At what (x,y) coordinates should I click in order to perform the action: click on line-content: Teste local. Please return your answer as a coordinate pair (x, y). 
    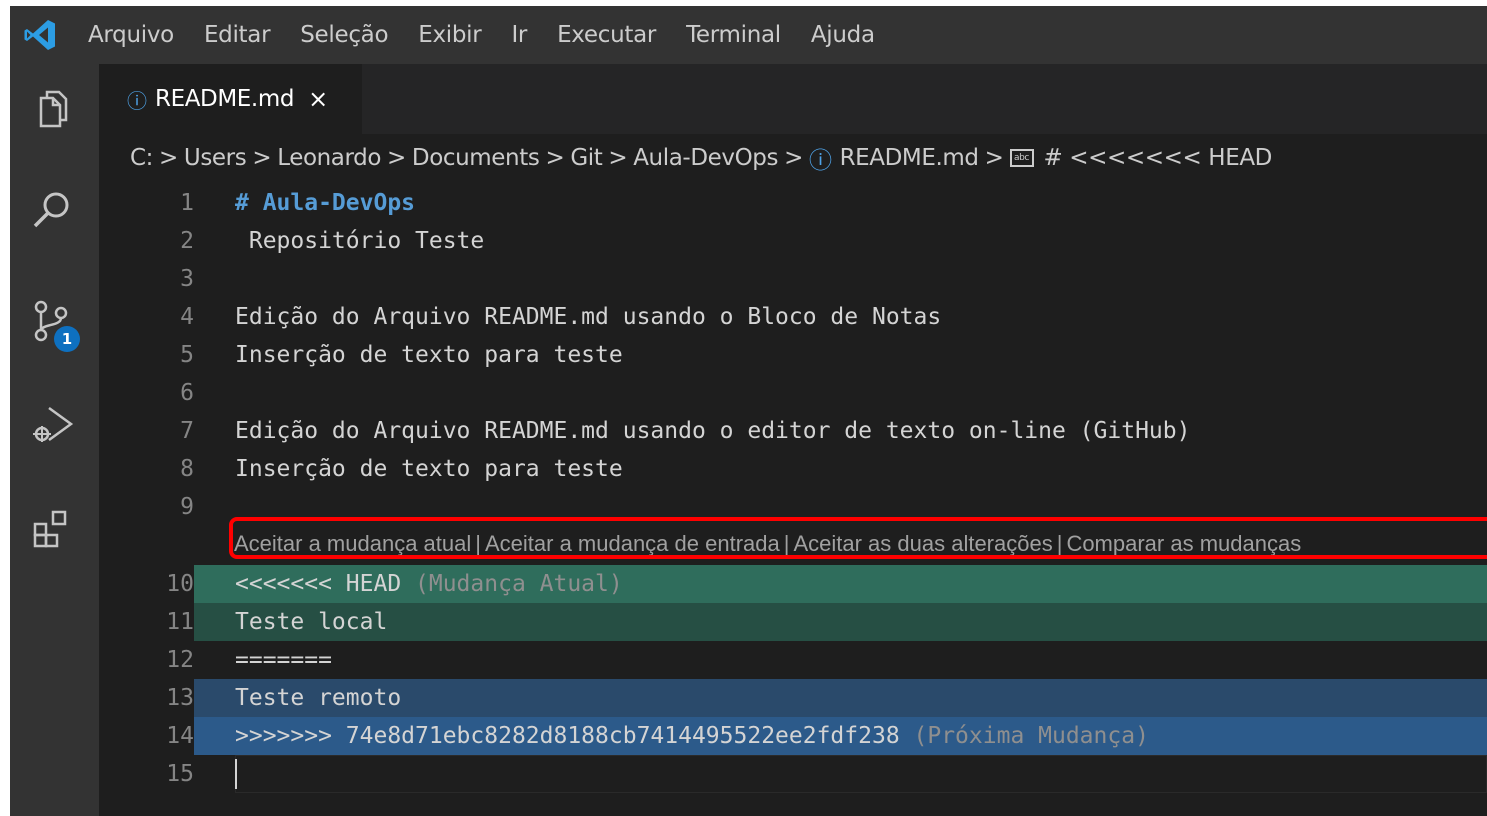
    Looking at the image, I should click on (311, 622).